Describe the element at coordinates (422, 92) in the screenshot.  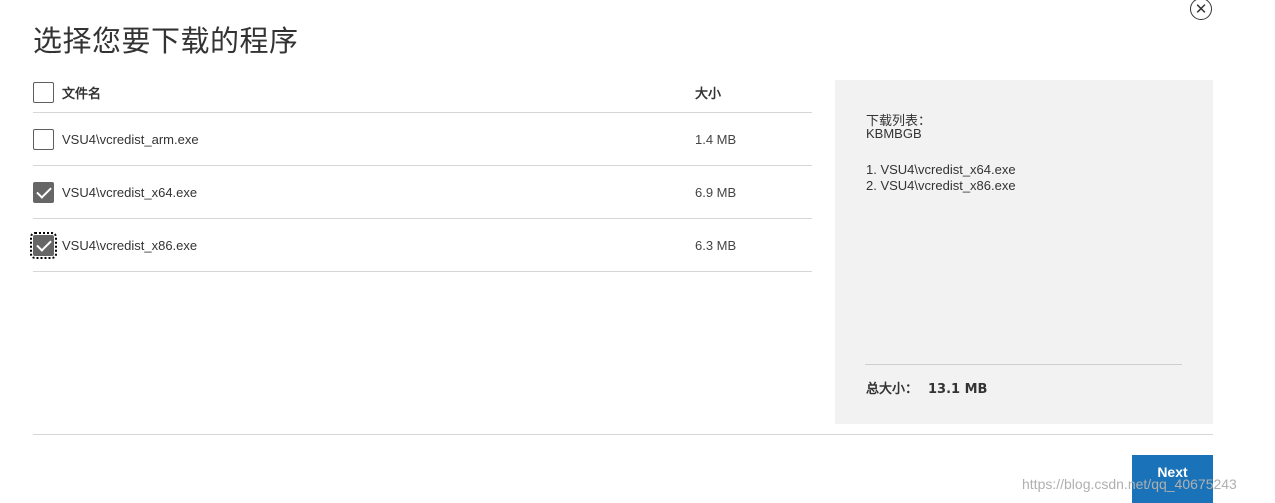
I see `table-header: 文件名 大小` at that location.